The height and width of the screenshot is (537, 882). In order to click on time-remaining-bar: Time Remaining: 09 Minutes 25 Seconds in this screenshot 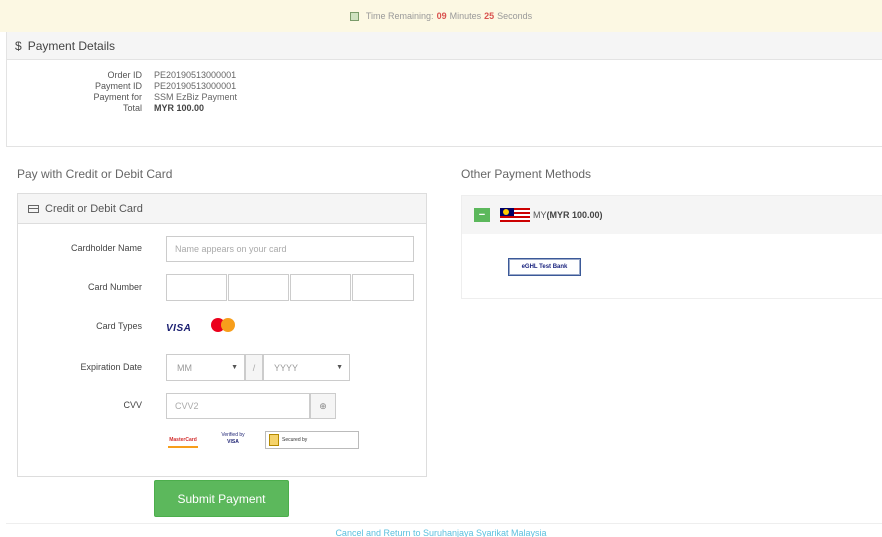, I will do `click(441, 16)`.